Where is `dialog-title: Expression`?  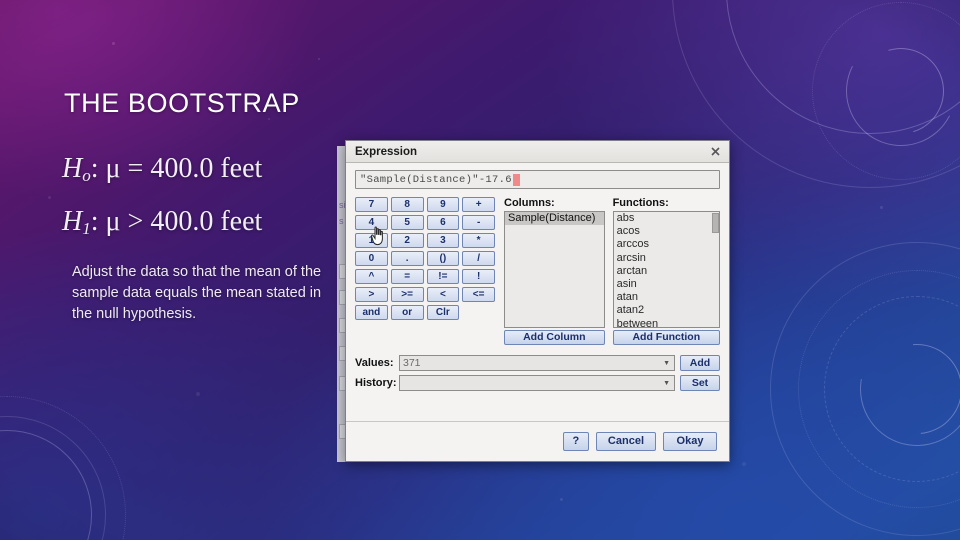
dialog-title: Expression is located at coordinates (386, 151).